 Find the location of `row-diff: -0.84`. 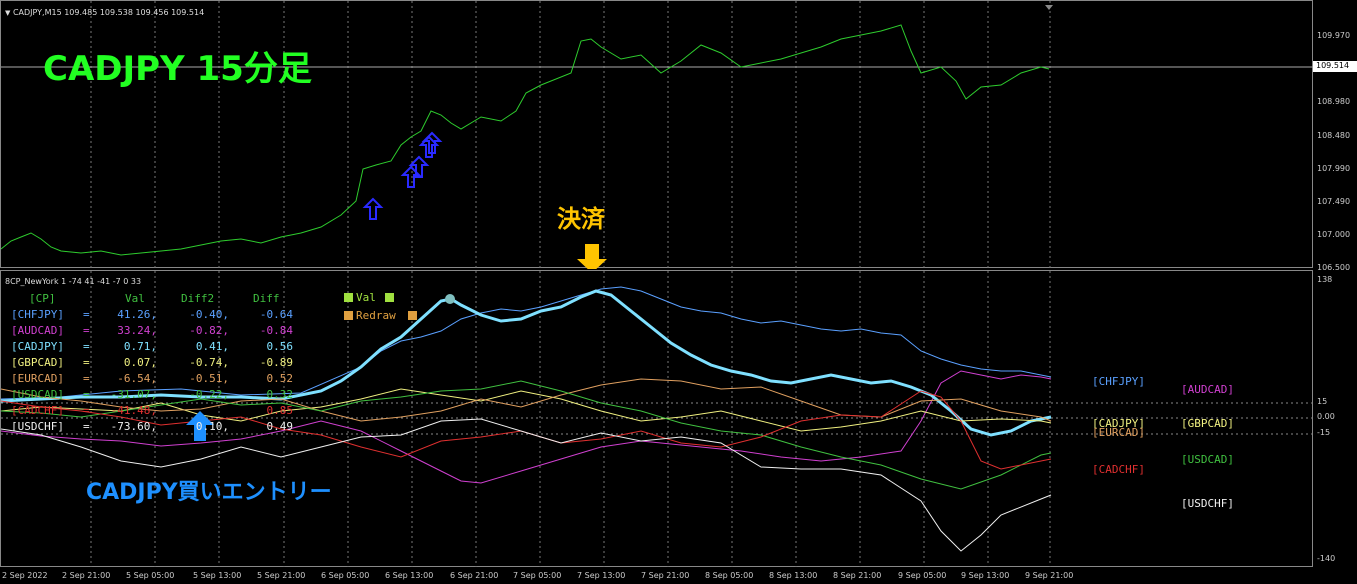

row-diff: -0.84 is located at coordinates (276, 330).